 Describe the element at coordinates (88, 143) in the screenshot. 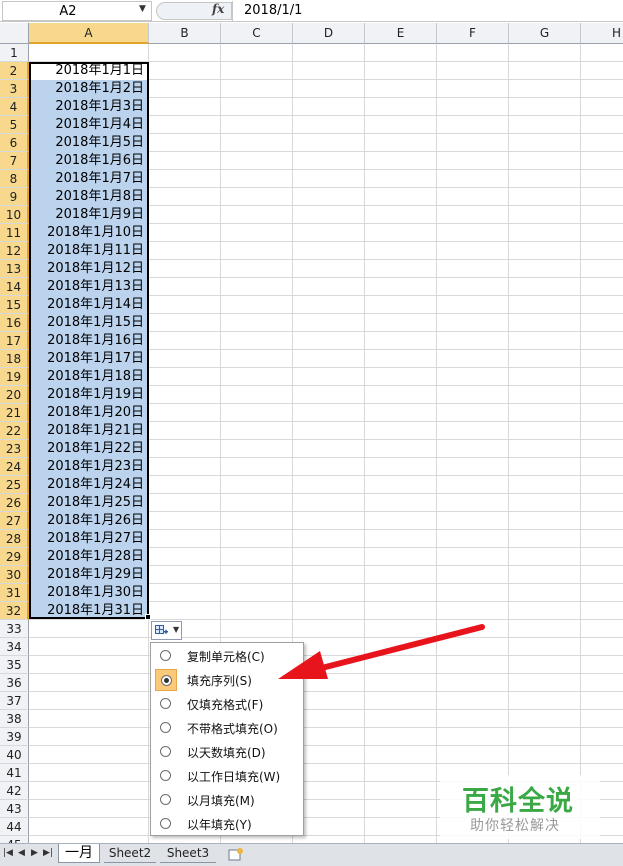

I see `cell-a6: 2018年1月5日` at that location.